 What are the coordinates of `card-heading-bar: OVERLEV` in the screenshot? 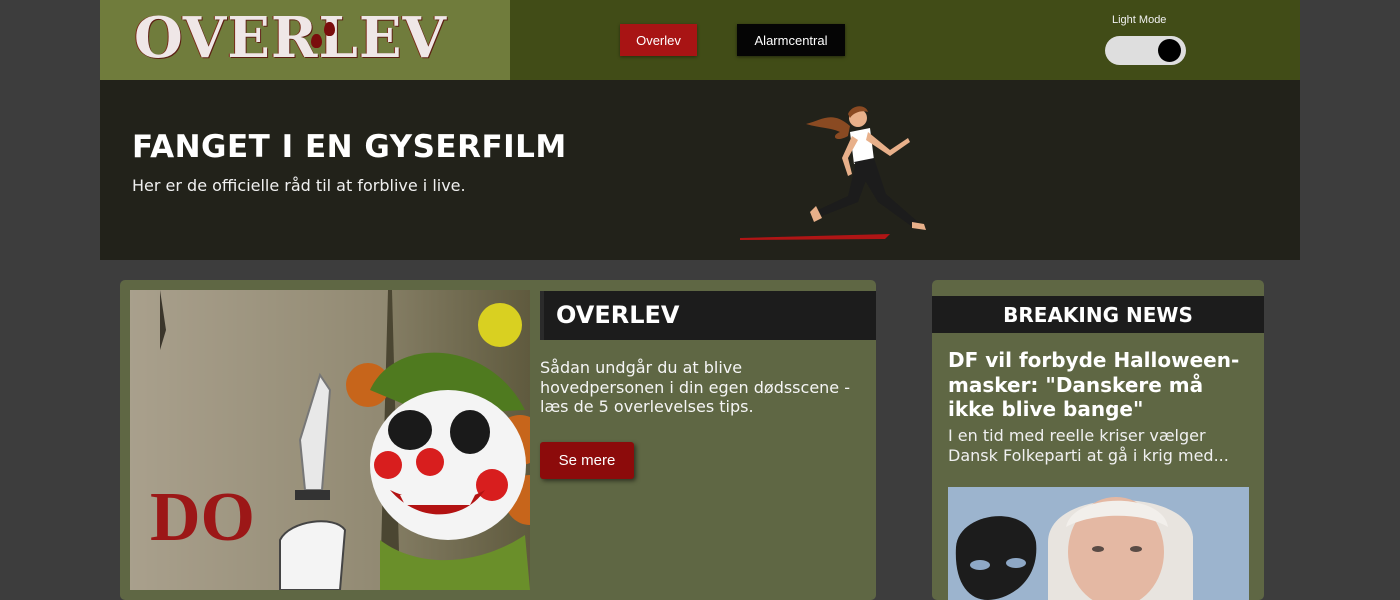 It's located at (708, 315).